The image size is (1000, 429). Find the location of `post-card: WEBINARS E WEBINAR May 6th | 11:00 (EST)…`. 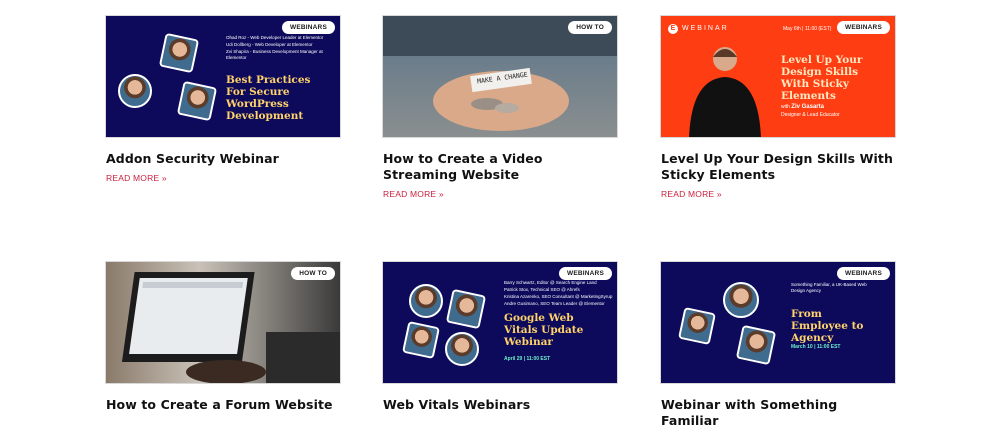

post-card: WEBINARS E WEBINAR May 6th | 11:00 (EST)… is located at coordinates (778, 108).